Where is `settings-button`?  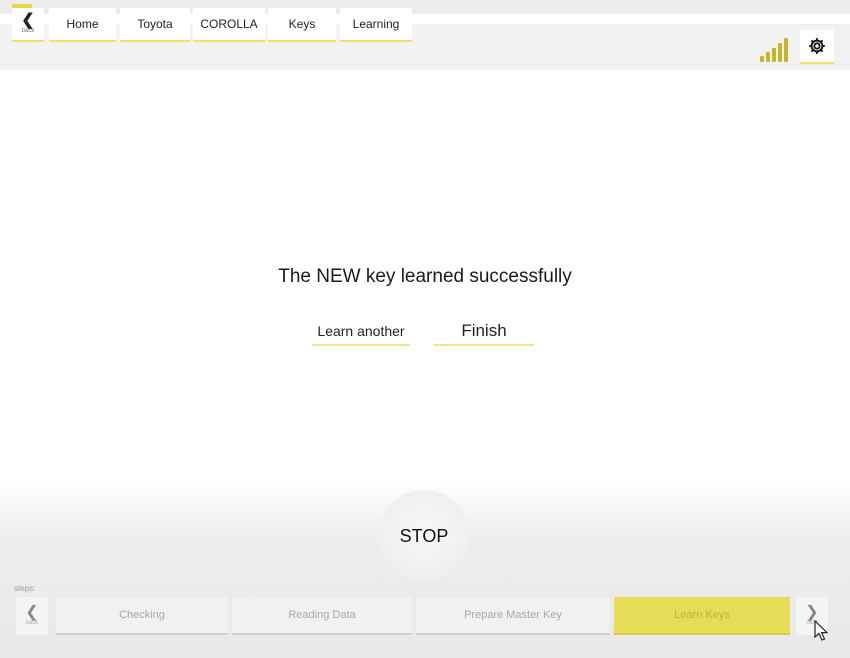 settings-button is located at coordinates (817, 47).